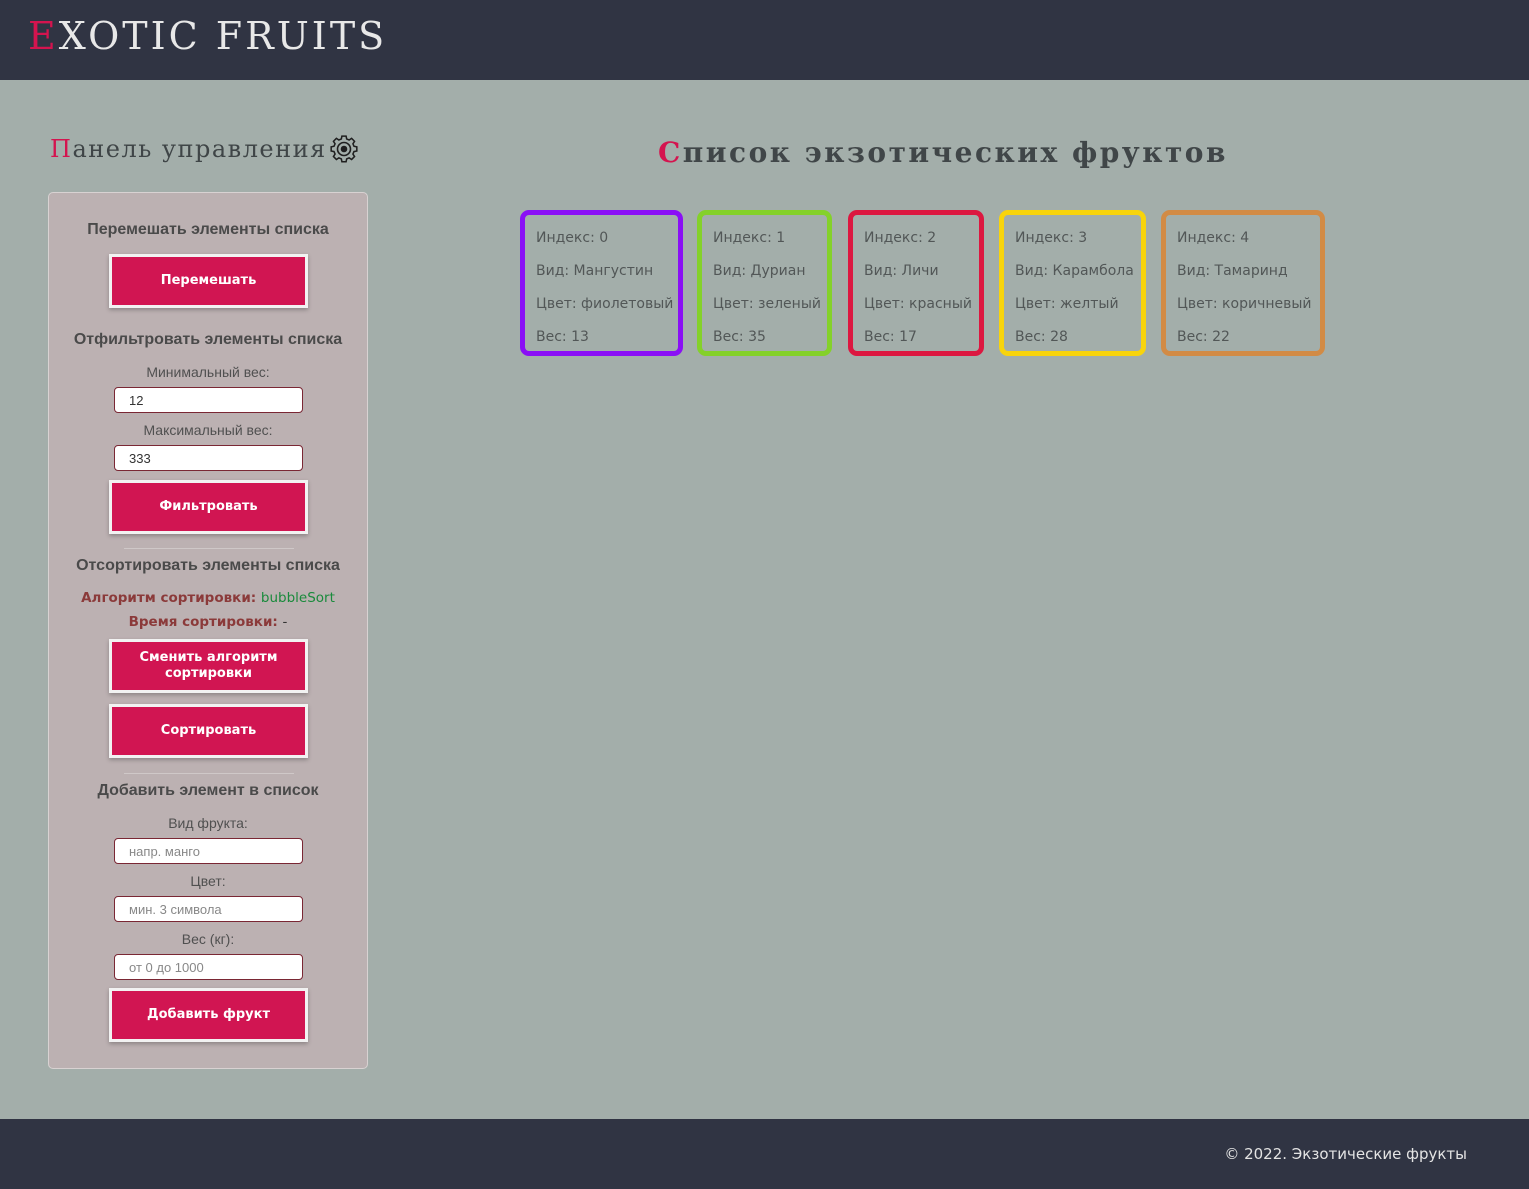 The height and width of the screenshot is (1189, 1529). What do you see at coordinates (759, 271) in the screenshot?
I see `fruit-kind: Вид: Дуриан` at bounding box center [759, 271].